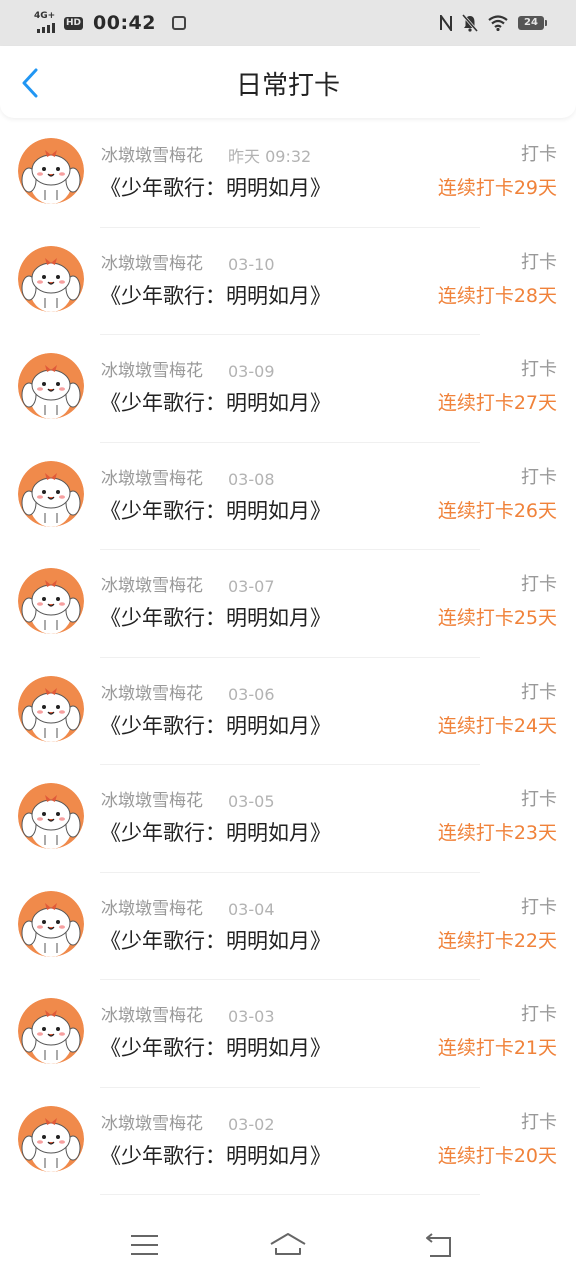  I want to click on checkin-date: 03-02, so click(251, 1124).